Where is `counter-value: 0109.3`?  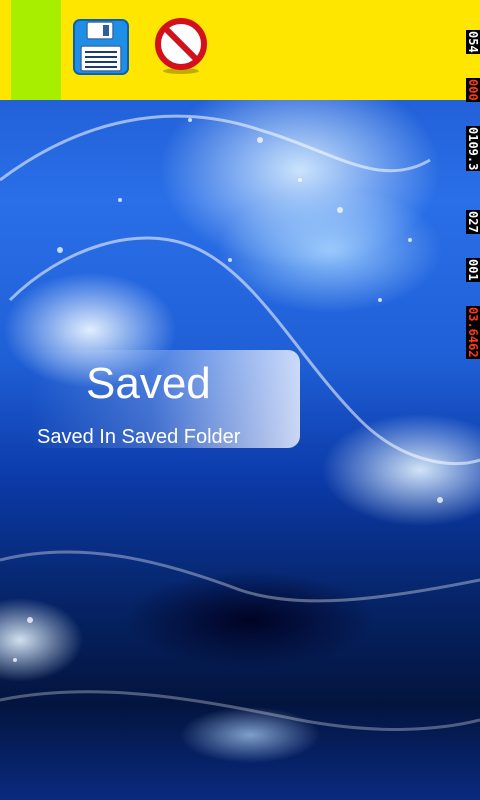 counter-value: 0109.3 is located at coordinates (473, 149).